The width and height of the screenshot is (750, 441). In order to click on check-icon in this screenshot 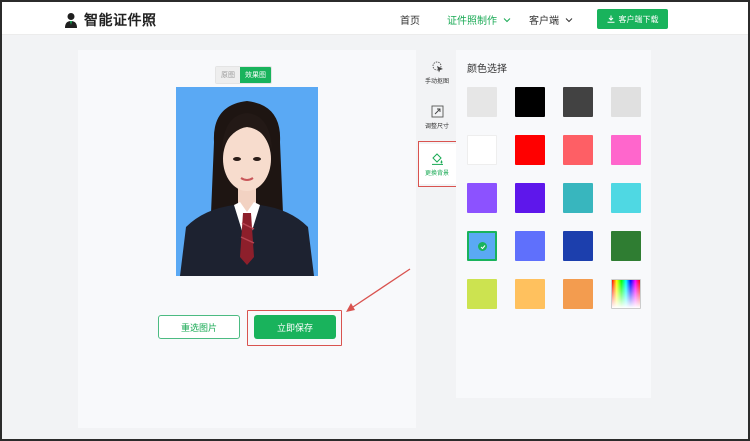, I will do `click(482, 246)`.